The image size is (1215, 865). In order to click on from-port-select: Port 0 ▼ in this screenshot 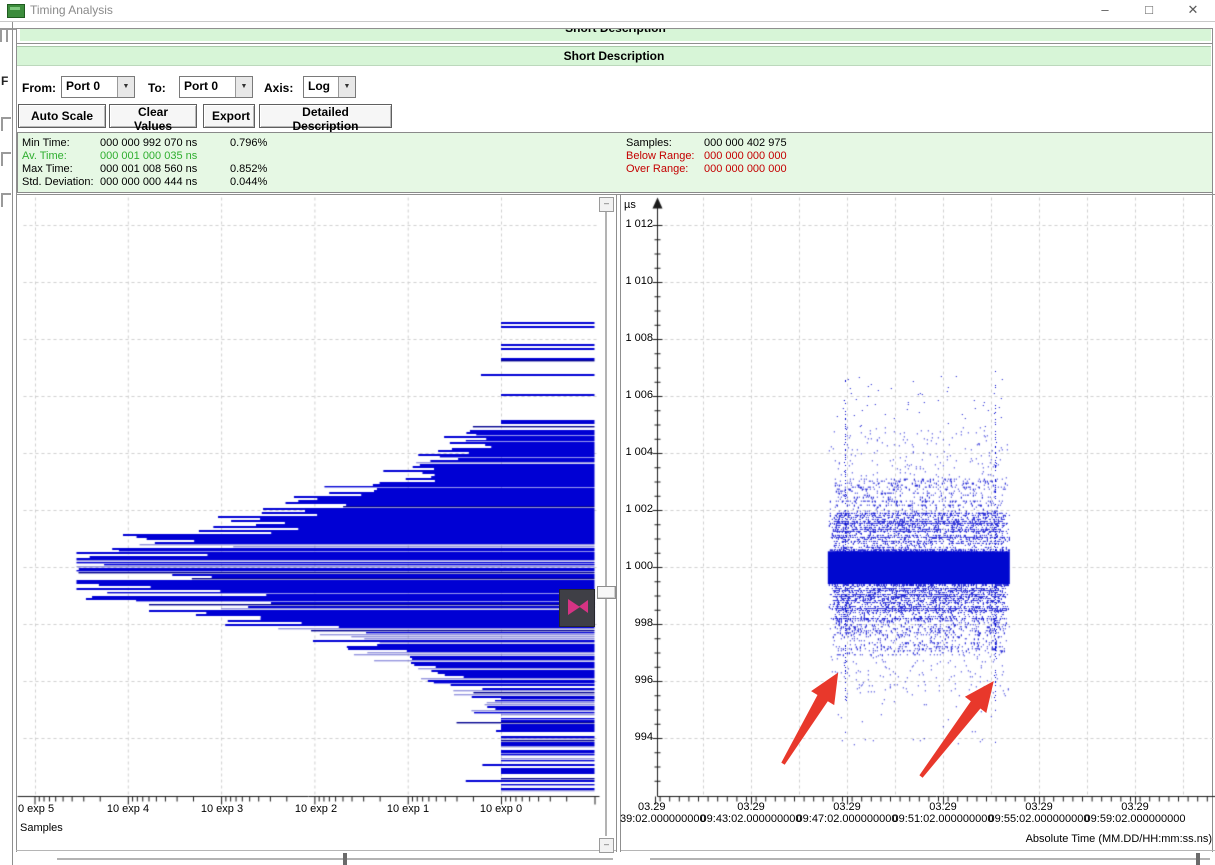, I will do `click(98, 87)`.